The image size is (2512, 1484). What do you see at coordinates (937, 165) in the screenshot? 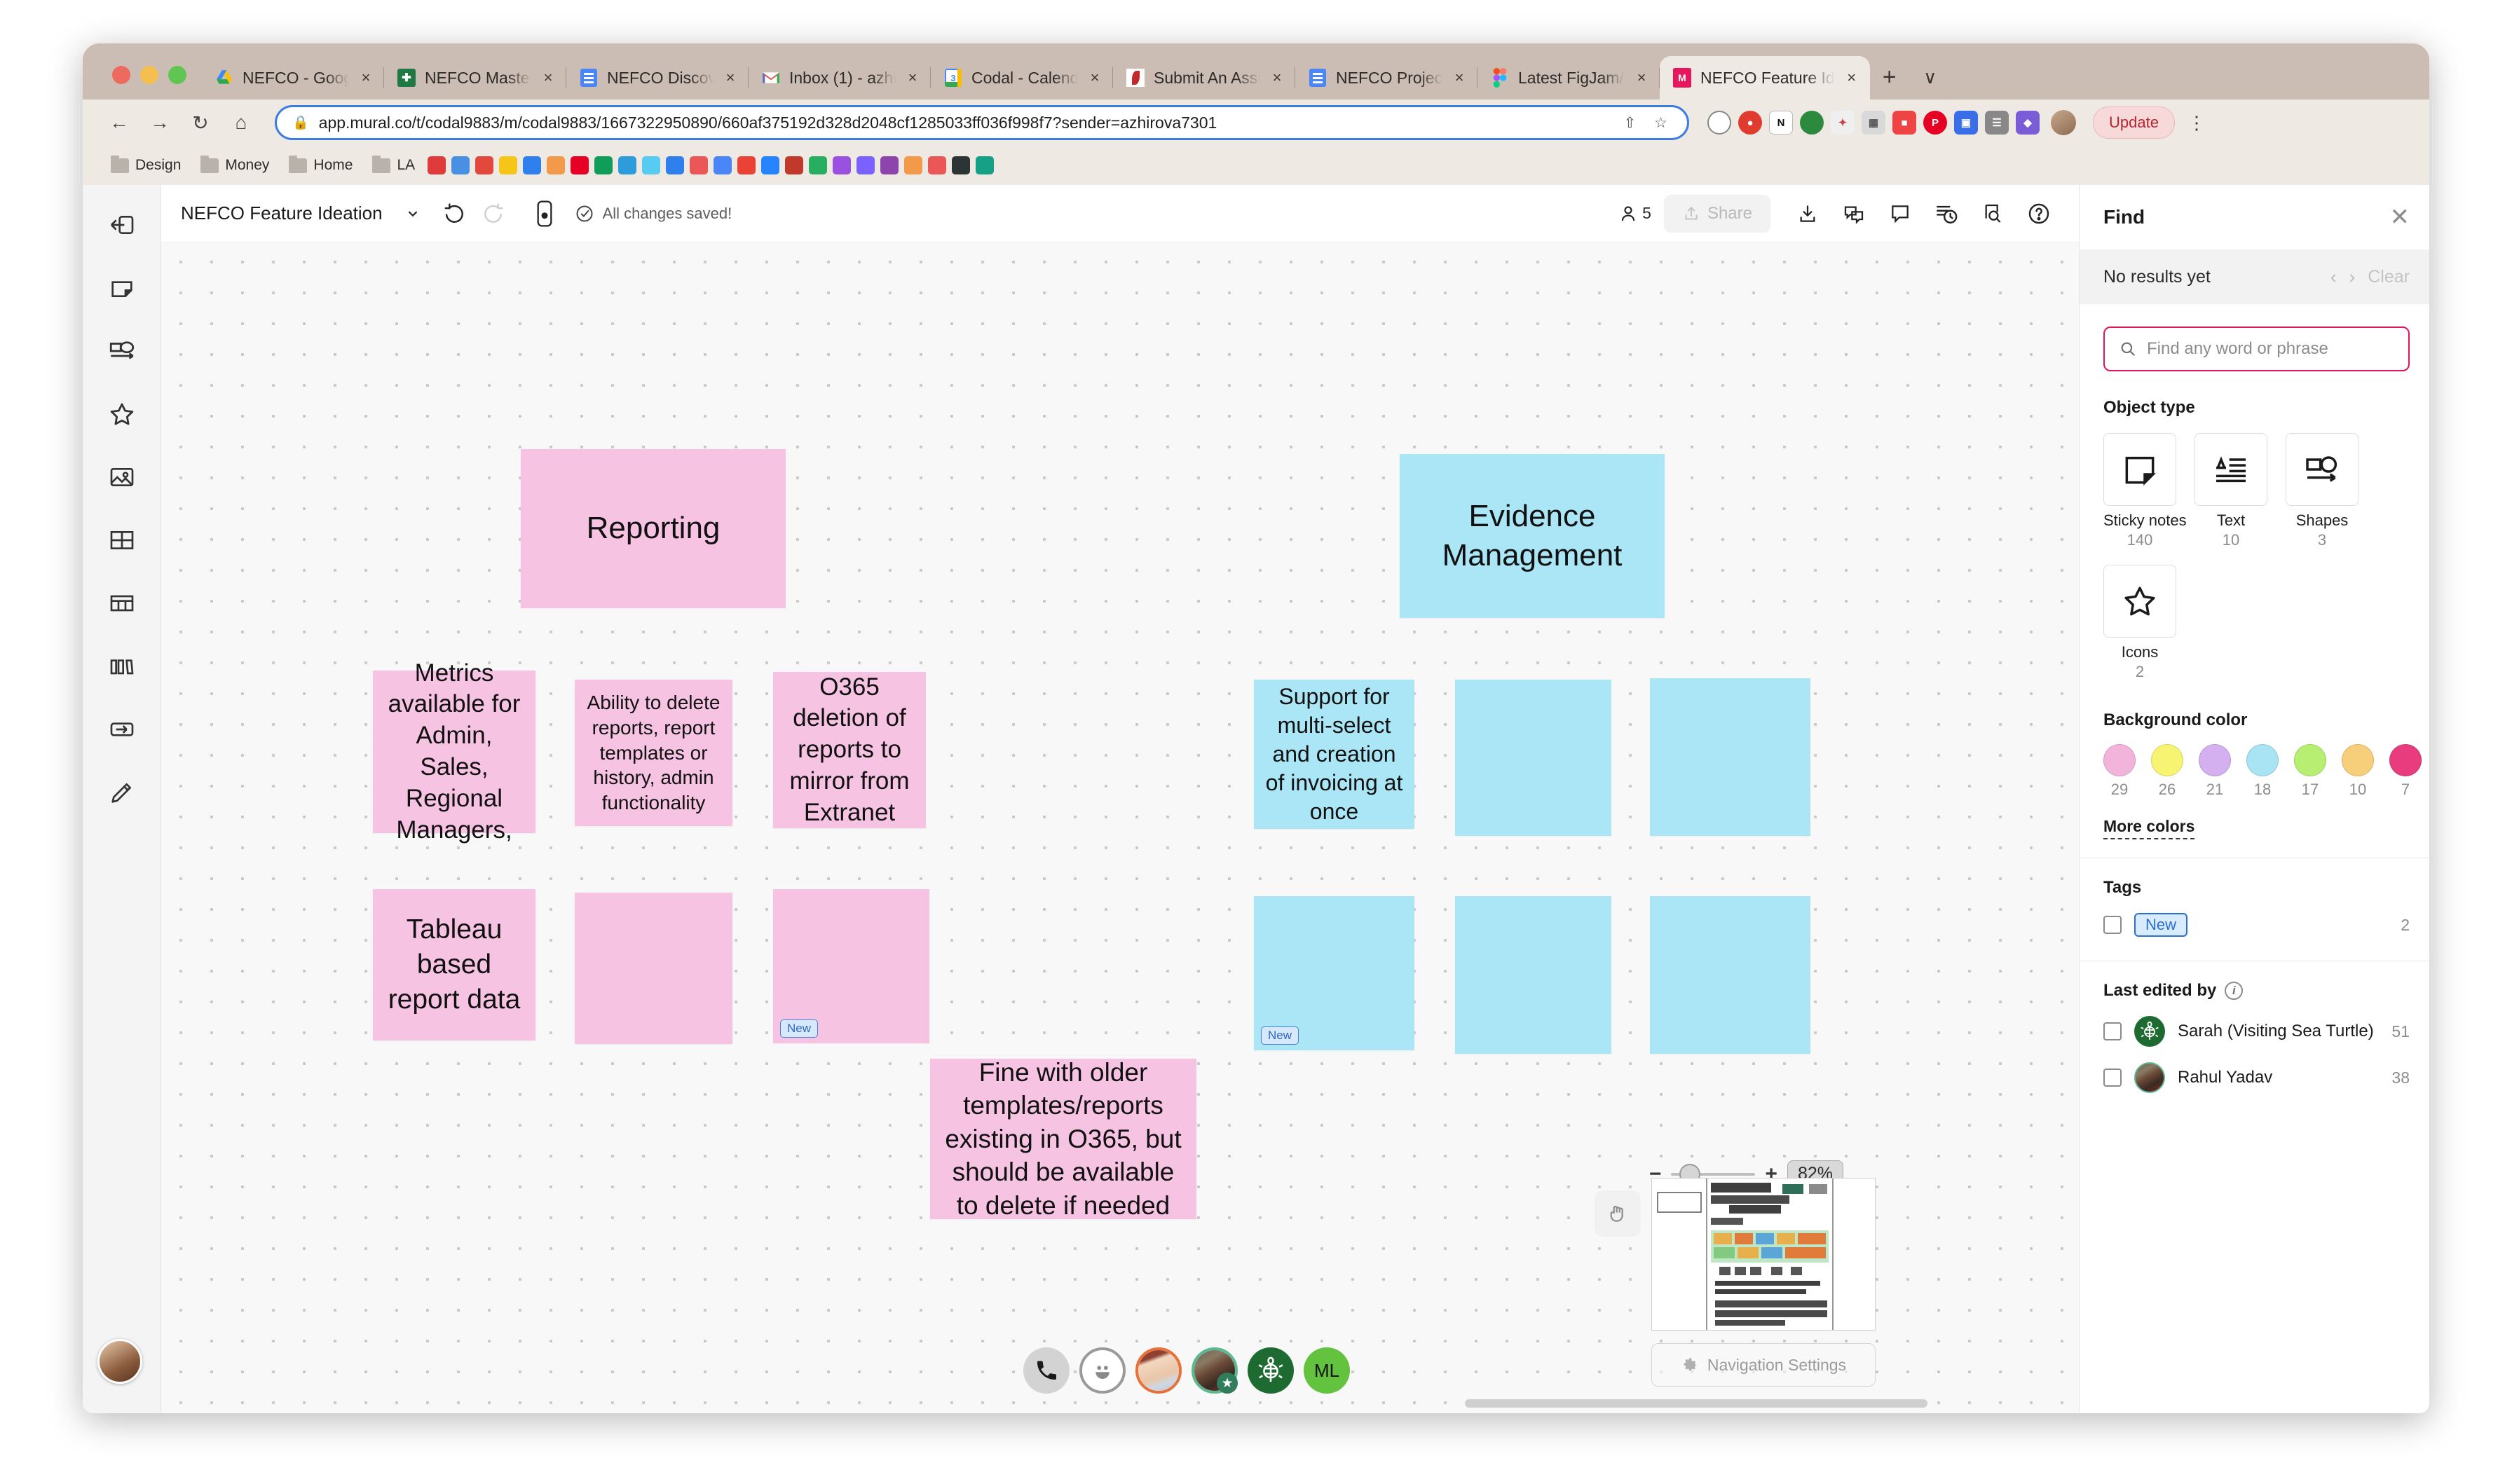
I see `record-icon` at bounding box center [937, 165].